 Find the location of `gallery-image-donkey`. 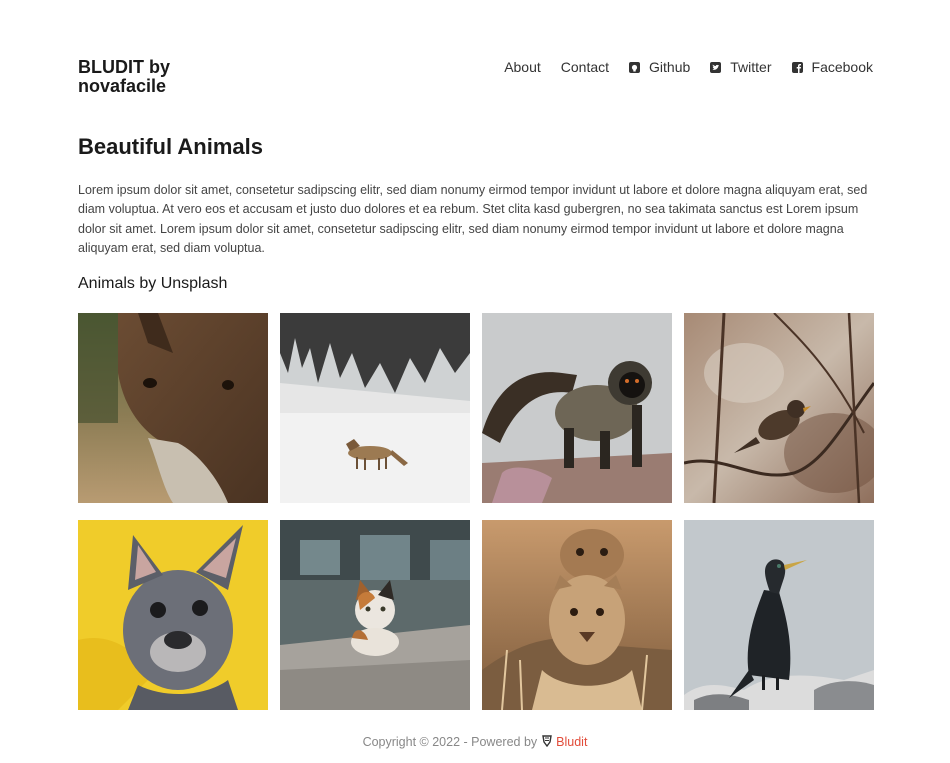

gallery-image-donkey is located at coordinates (173, 408).